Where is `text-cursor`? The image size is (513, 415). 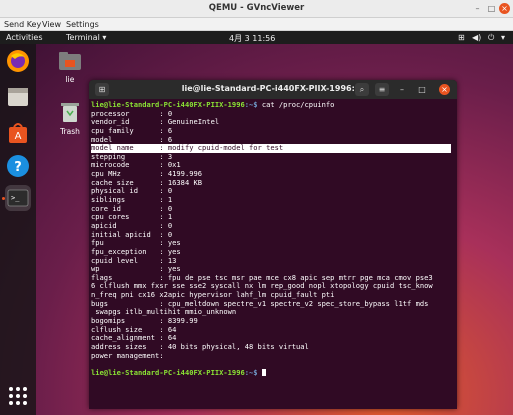
text-cursor is located at coordinates (263, 372).